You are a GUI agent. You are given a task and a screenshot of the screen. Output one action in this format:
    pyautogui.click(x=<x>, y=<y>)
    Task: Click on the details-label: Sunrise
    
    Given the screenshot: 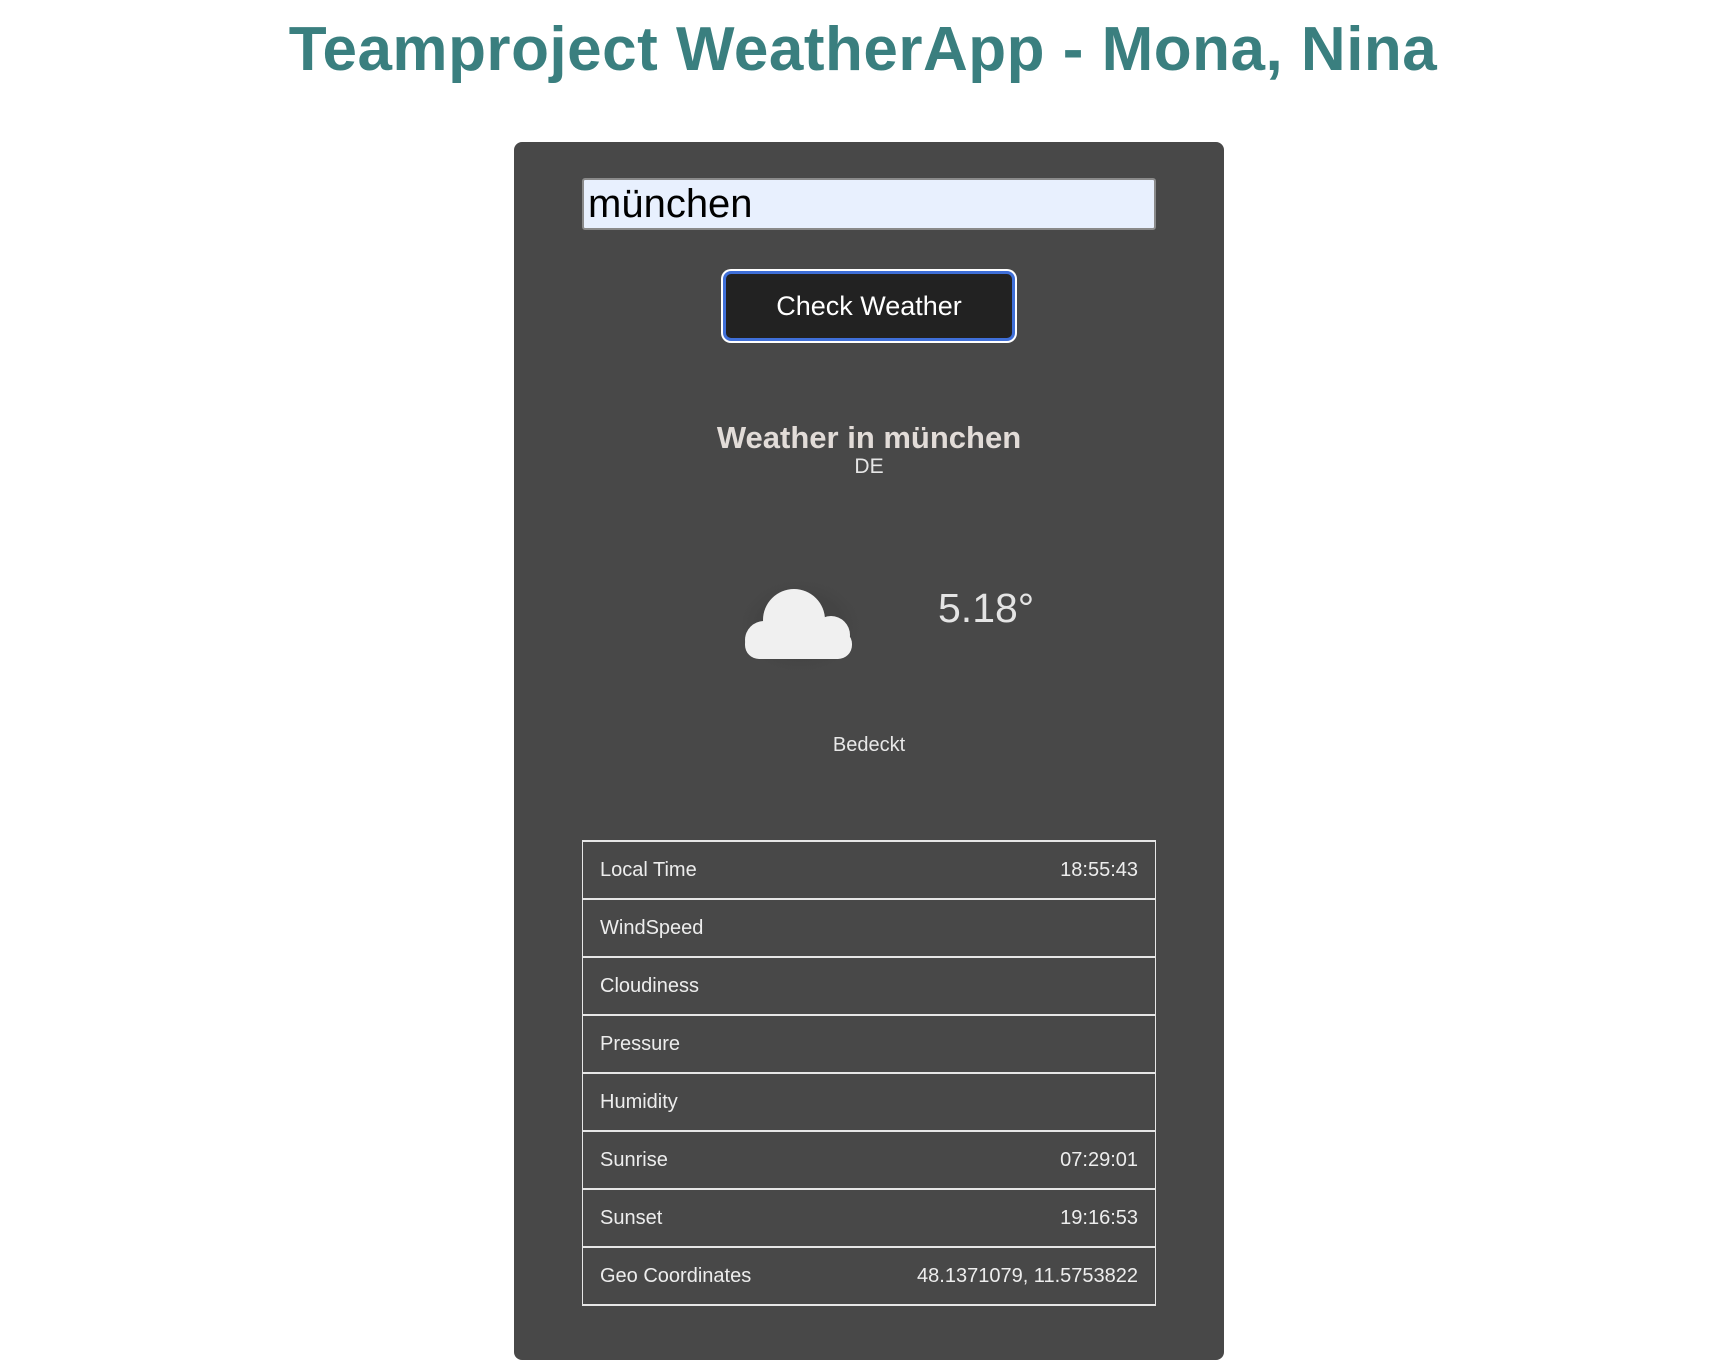 What is the action you would take?
    pyautogui.click(x=702, y=1160)
    